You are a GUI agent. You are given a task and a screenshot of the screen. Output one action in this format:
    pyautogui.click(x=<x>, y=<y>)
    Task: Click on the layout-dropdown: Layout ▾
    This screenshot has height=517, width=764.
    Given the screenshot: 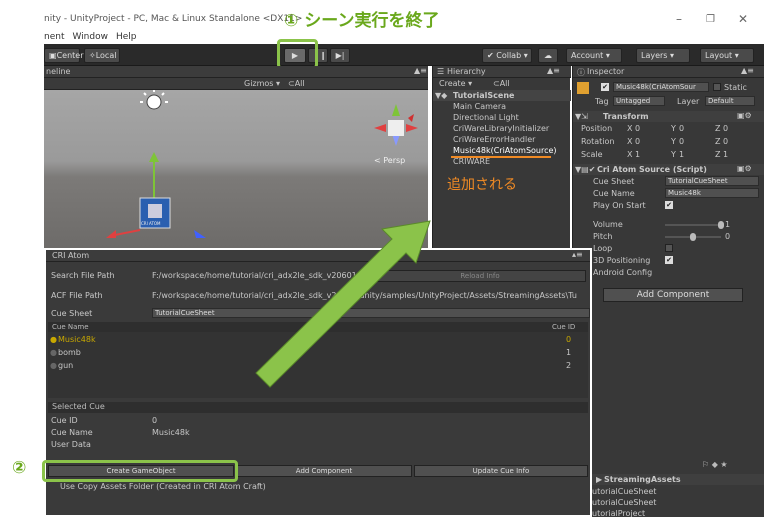 What is the action you would take?
    pyautogui.click(x=727, y=55)
    